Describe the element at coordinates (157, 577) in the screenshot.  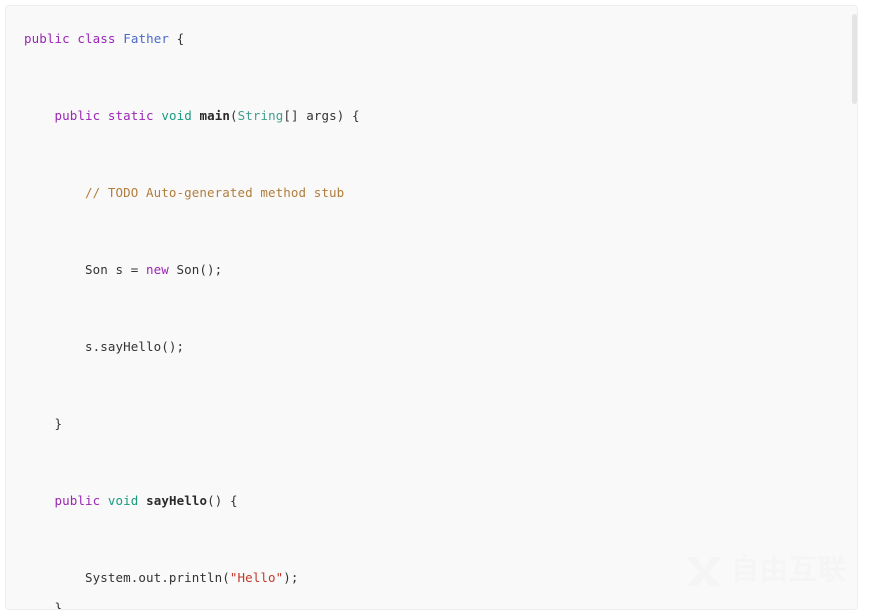
I see `code-token-plain: System.out.println(` at that location.